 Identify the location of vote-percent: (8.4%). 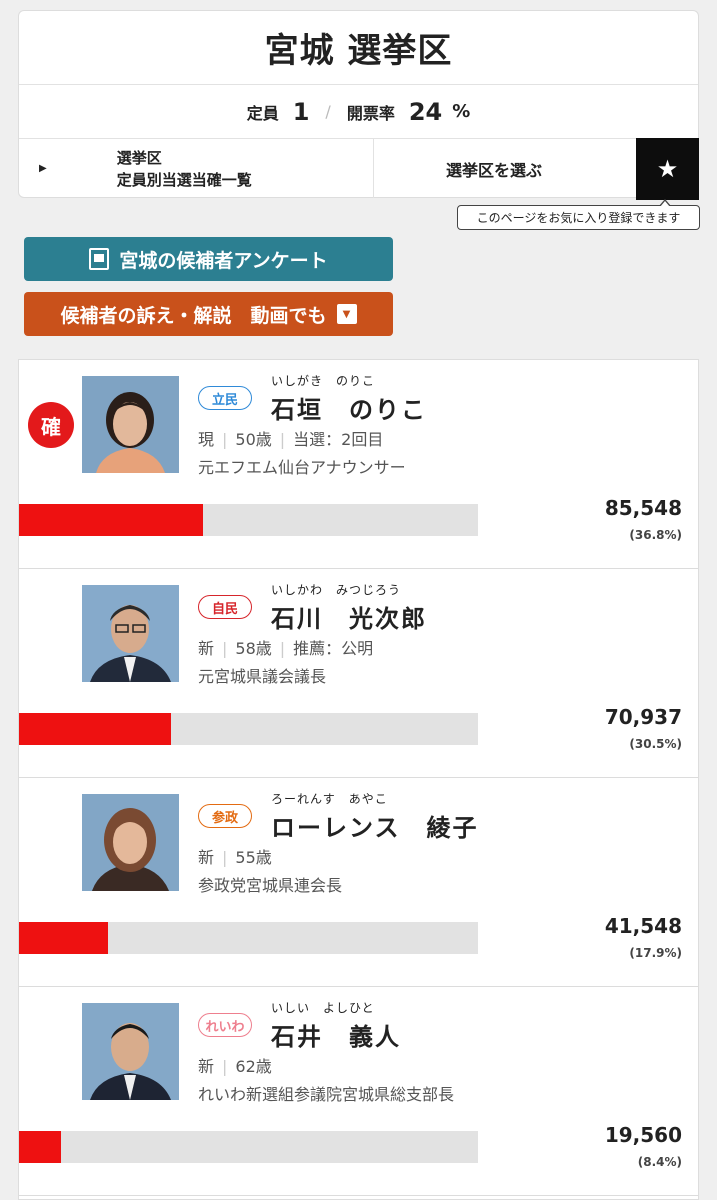
(659, 1162).